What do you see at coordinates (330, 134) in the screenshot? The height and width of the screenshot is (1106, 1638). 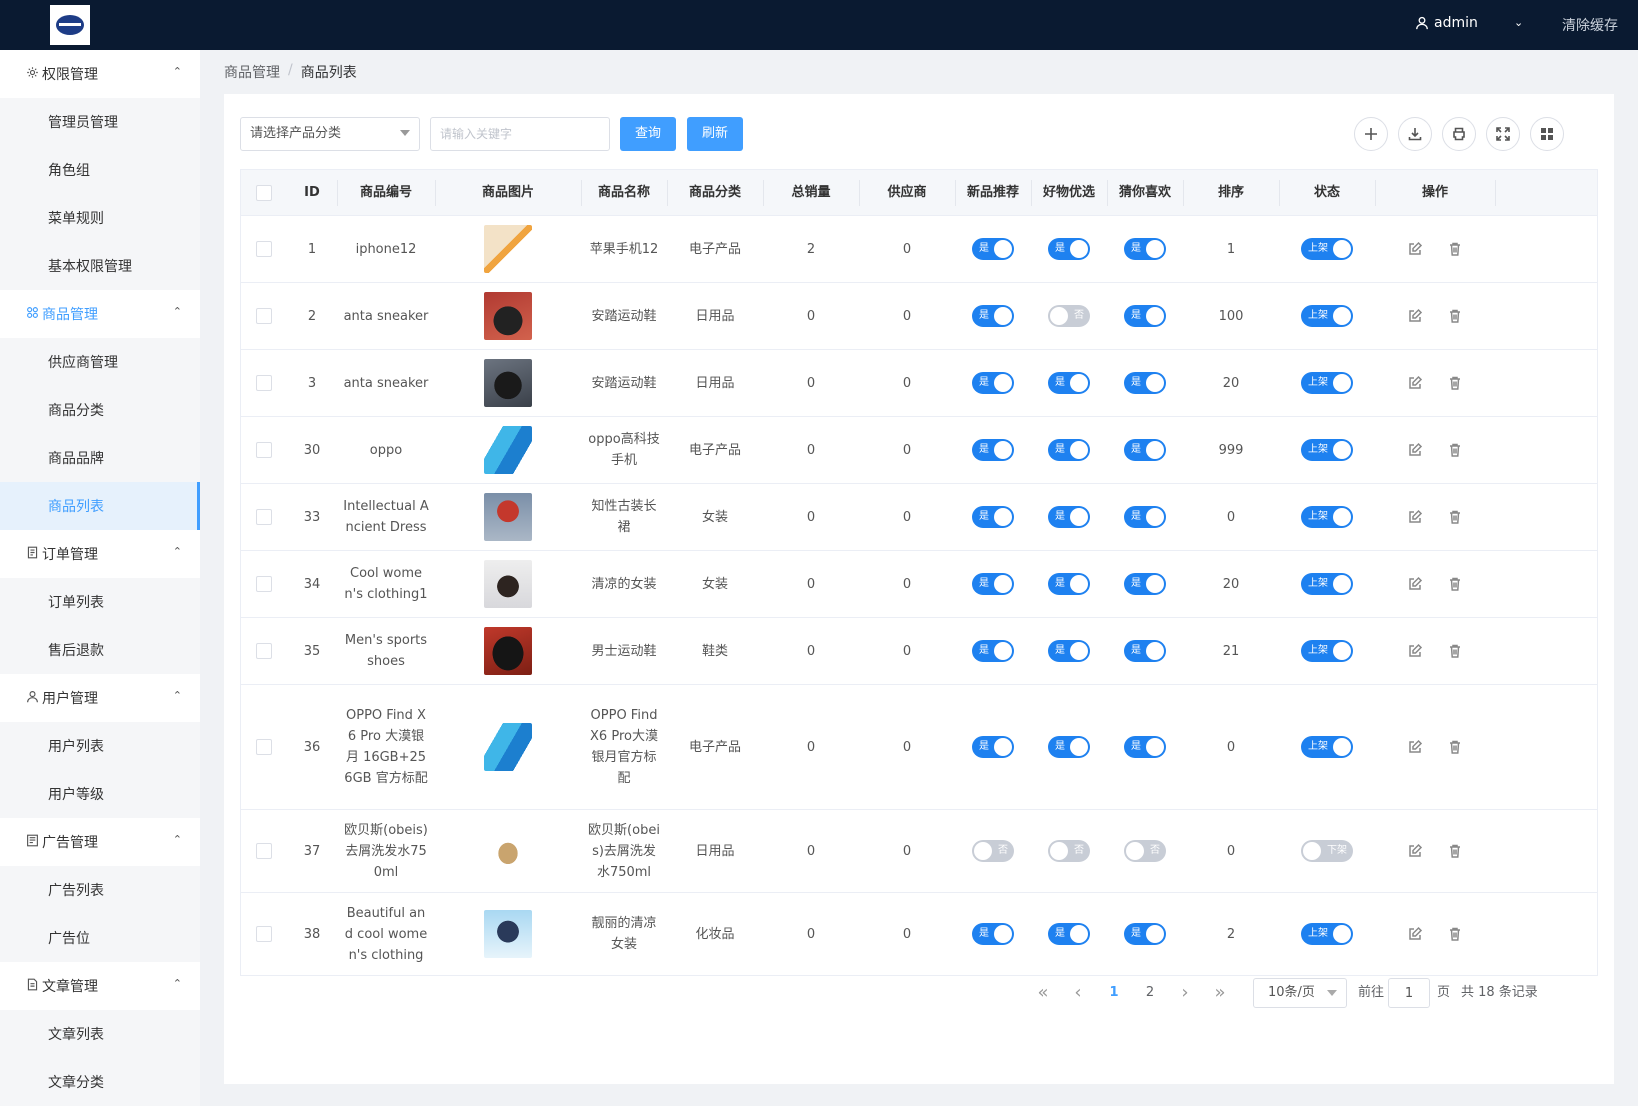 I see `category-select: 请选择产品分类` at bounding box center [330, 134].